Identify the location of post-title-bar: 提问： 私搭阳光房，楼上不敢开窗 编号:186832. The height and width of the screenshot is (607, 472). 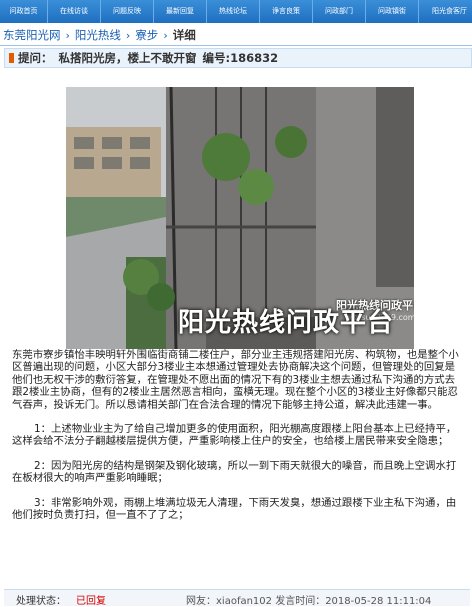
(238, 58).